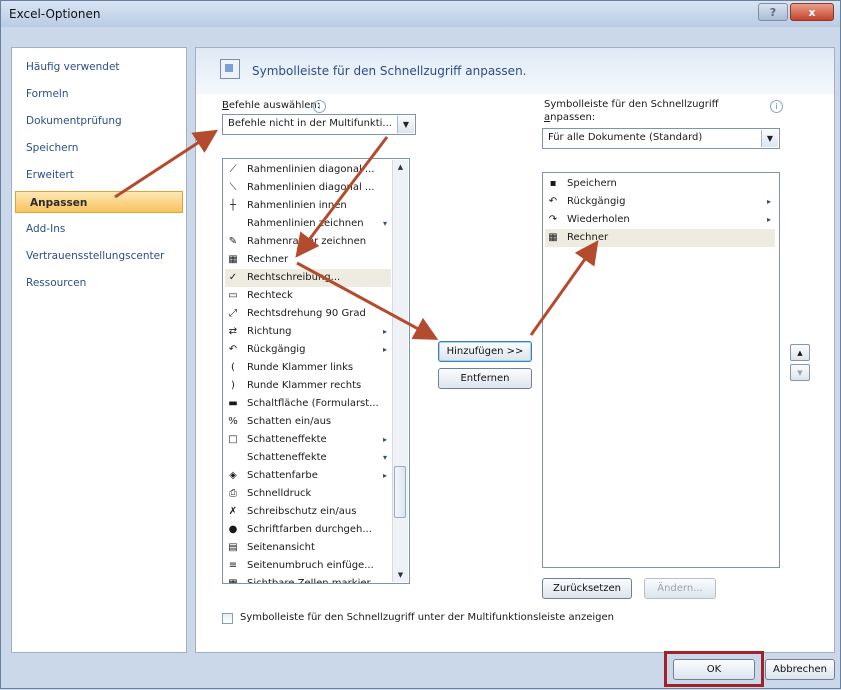 This screenshot has width=841, height=690. Describe the element at coordinates (99, 67) in the screenshot. I see `nav-item-häufig-verwendet: Häufig verwendet` at that location.